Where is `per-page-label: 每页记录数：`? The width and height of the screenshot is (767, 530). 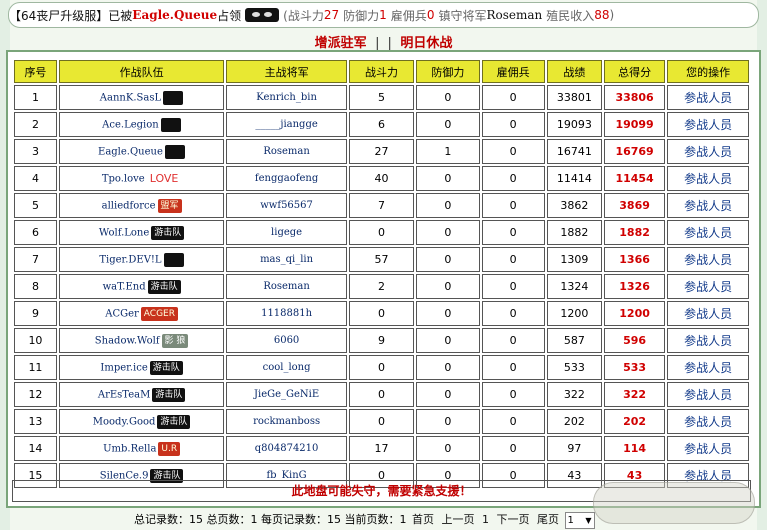 per-page-label: 每页记录数： is located at coordinates (294, 519).